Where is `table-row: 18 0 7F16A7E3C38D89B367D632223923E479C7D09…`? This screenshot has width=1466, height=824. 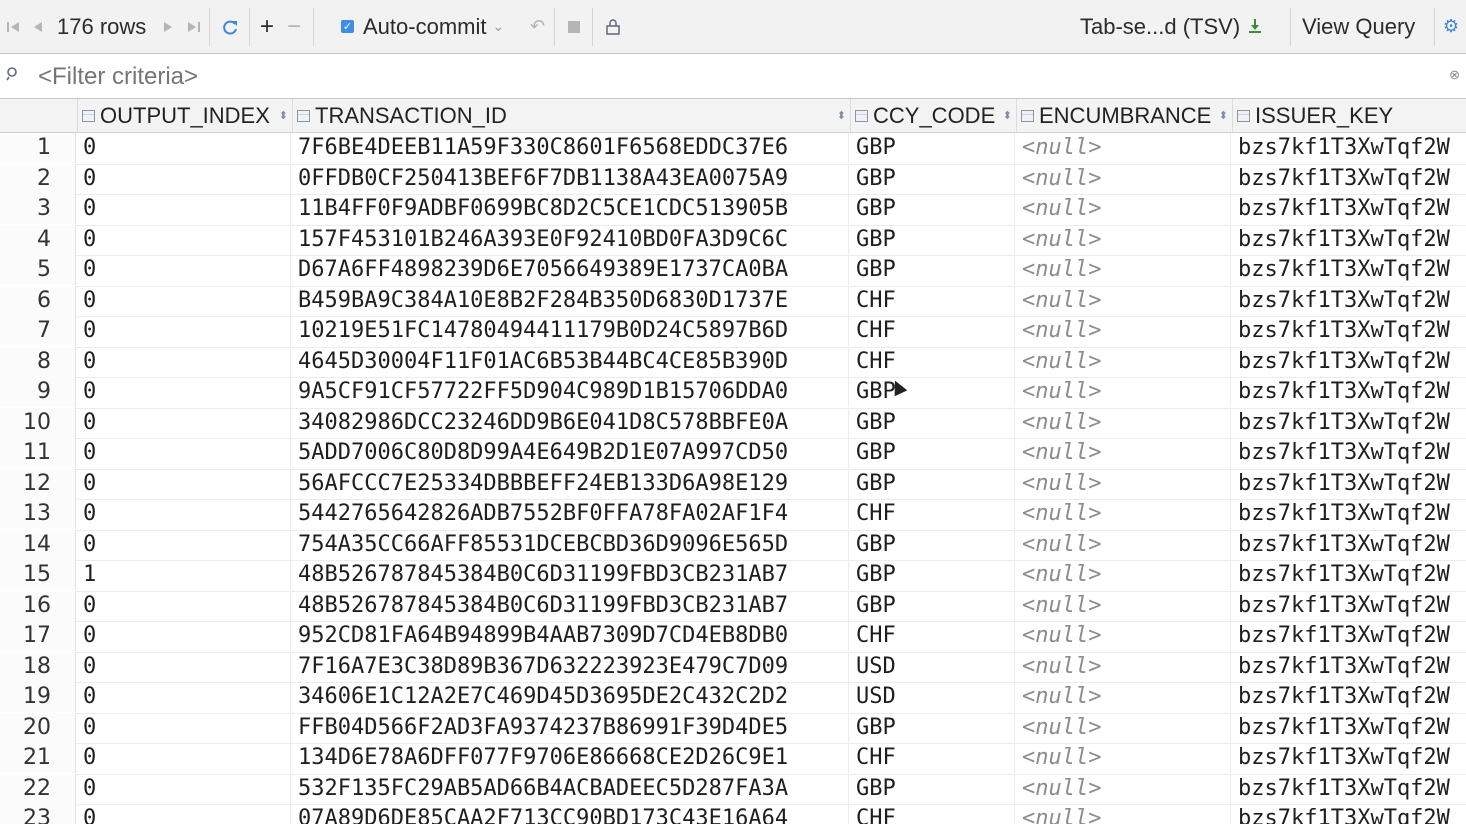 table-row: 18 0 7F16A7E3C38D89B367D632223923E479C7D09… is located at coordinates (733, 667).